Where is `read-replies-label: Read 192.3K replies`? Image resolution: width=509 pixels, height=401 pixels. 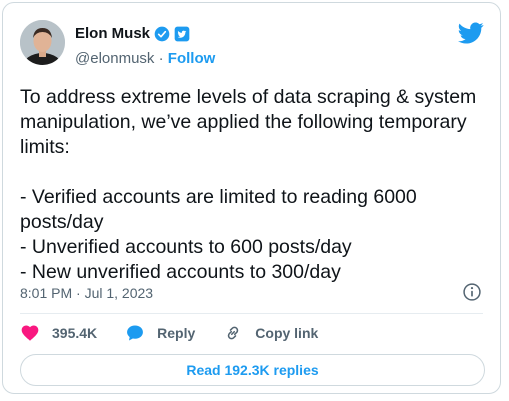 read-replies-label: Read 192.3K replies is located at coordinates (252, 370).